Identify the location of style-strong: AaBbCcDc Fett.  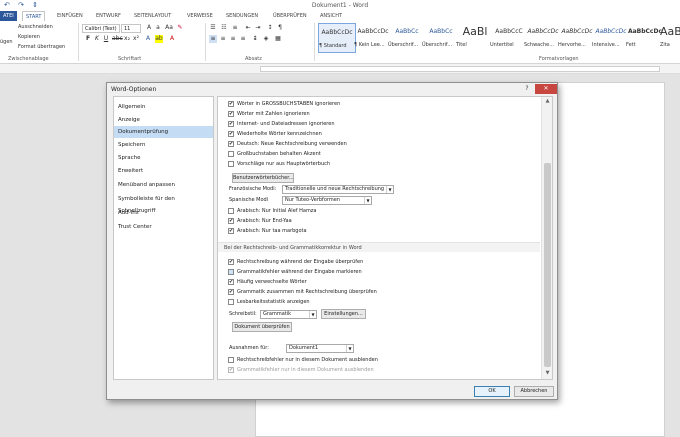
(645, 38).